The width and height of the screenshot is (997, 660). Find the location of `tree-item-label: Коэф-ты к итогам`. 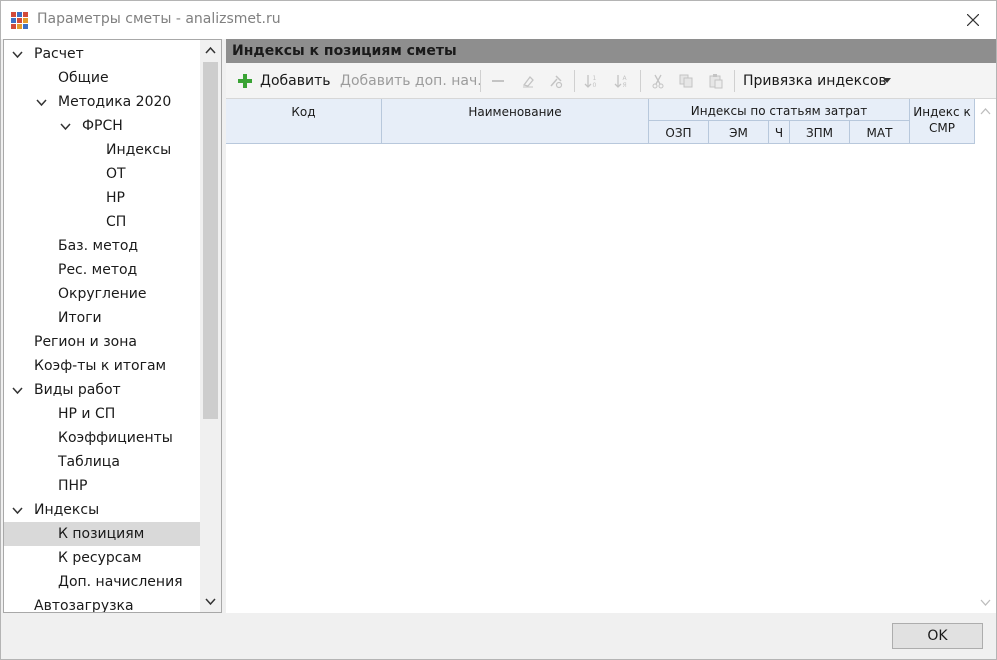

tree-item-label: Коэф-ты к итогам is located at coordinates (100, 366).